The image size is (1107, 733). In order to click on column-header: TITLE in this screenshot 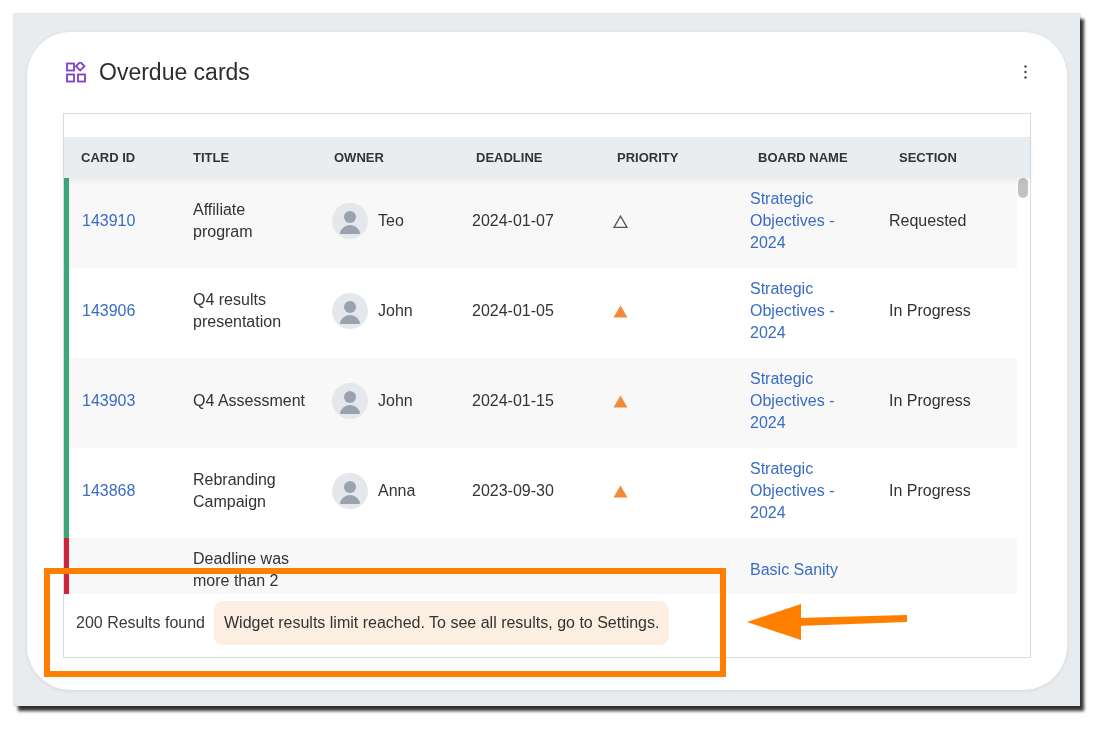, I will do `click(211, 157)`.